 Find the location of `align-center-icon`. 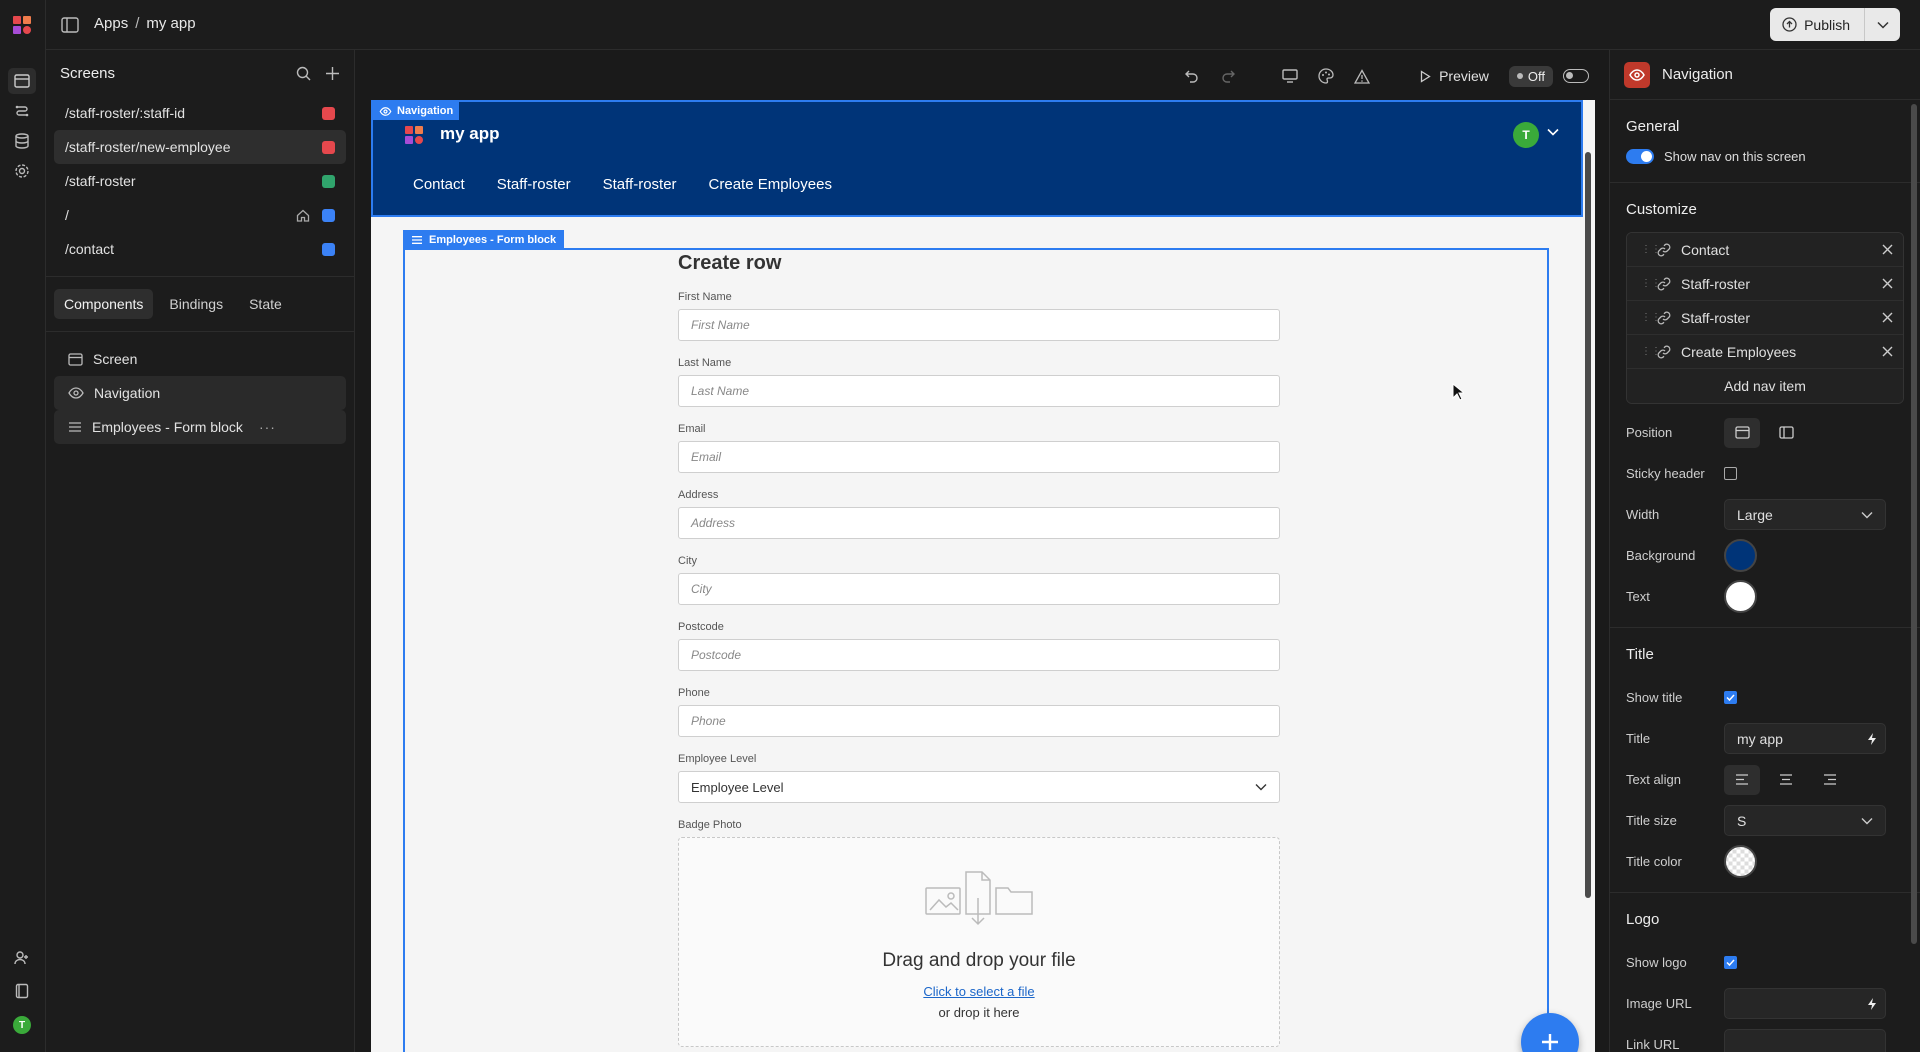

align-center-icon is located at coordinates (1786, 780).